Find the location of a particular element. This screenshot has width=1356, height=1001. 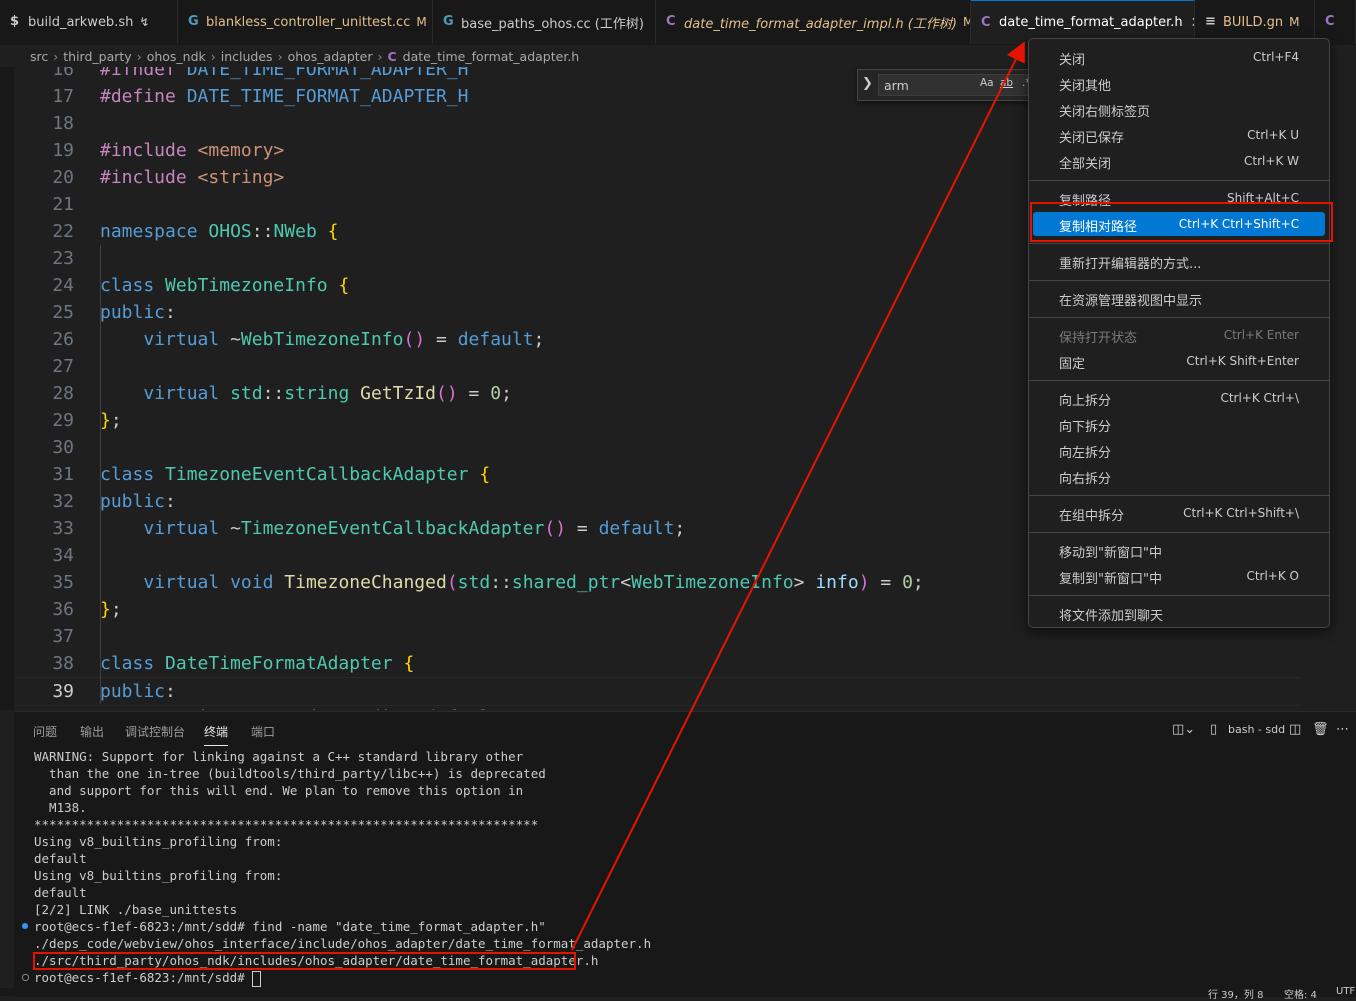

terminal-line: root@ecs-f1ef-6823:/mnt/sdd# is located at coordinates (342, 978).